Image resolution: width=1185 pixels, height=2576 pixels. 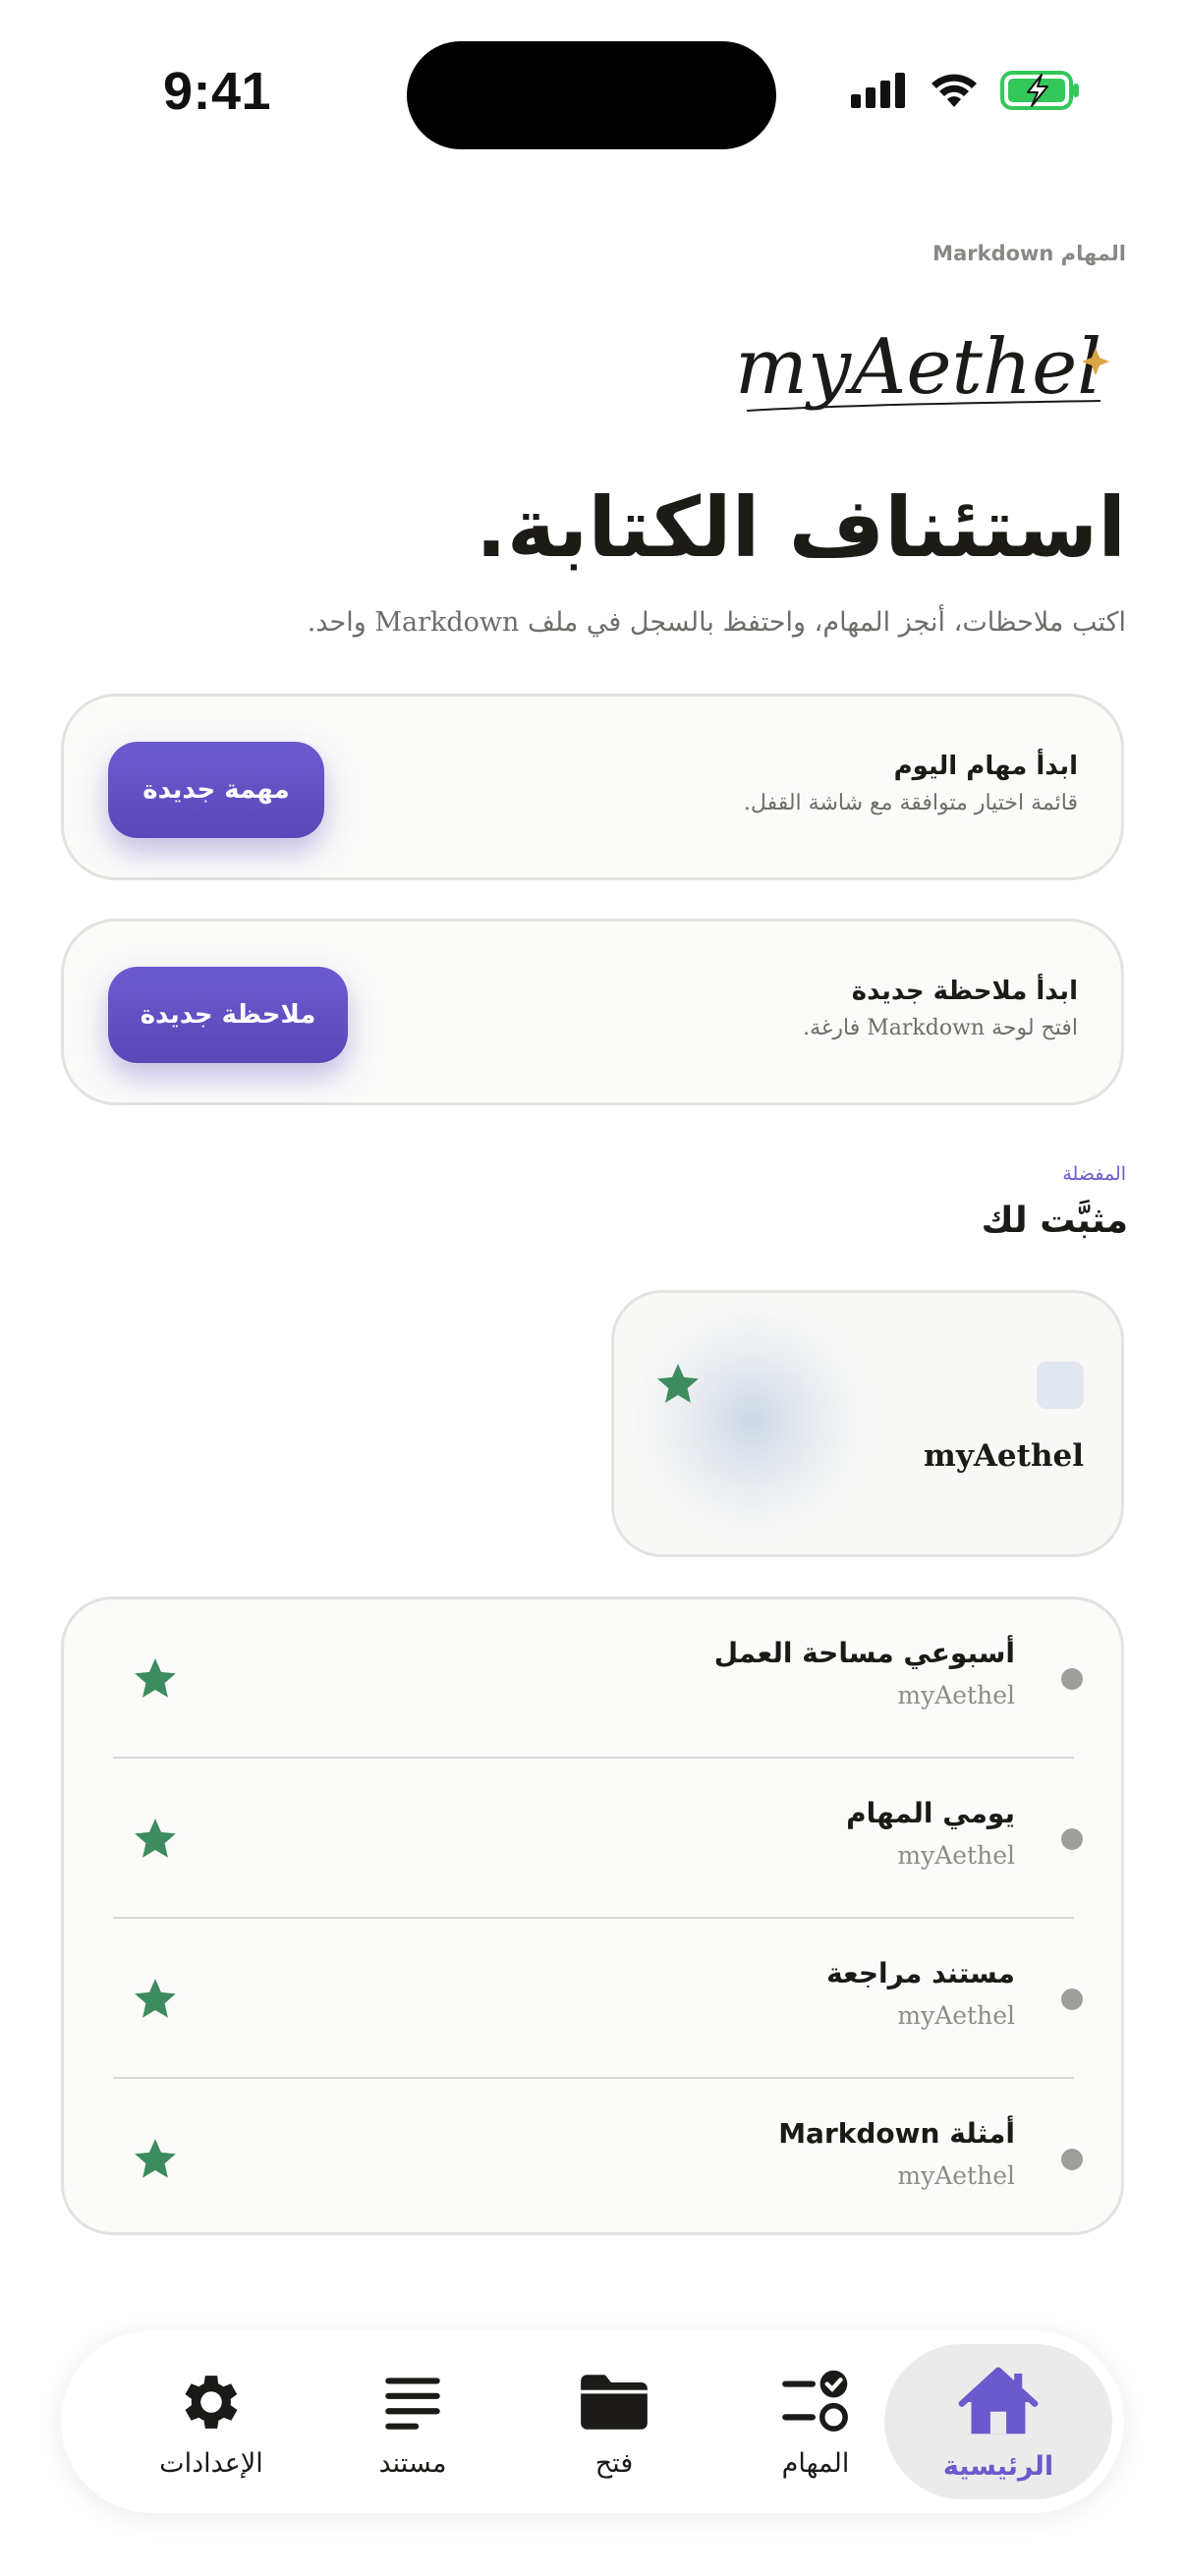 I want to click on tab-bar: الإعدادات مستند فتح المهام الرئيسية, so click(x=592, y=2421).